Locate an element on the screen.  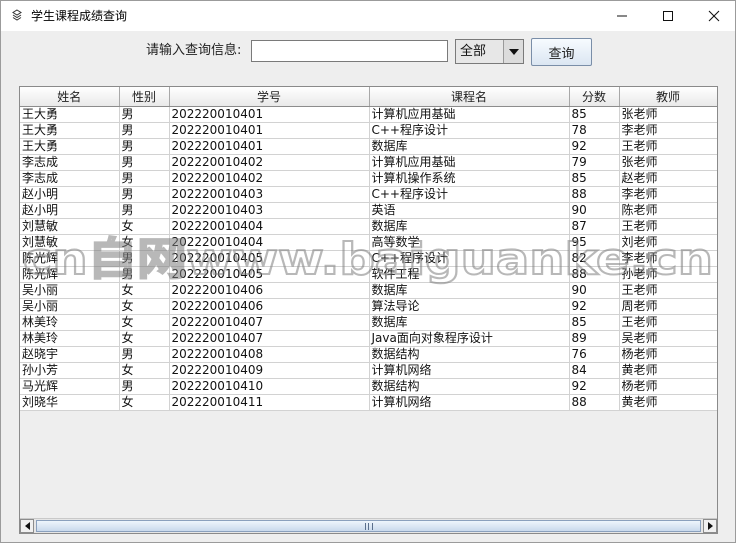
cell-course: 软件工程 is located at coordinates (469, 274).